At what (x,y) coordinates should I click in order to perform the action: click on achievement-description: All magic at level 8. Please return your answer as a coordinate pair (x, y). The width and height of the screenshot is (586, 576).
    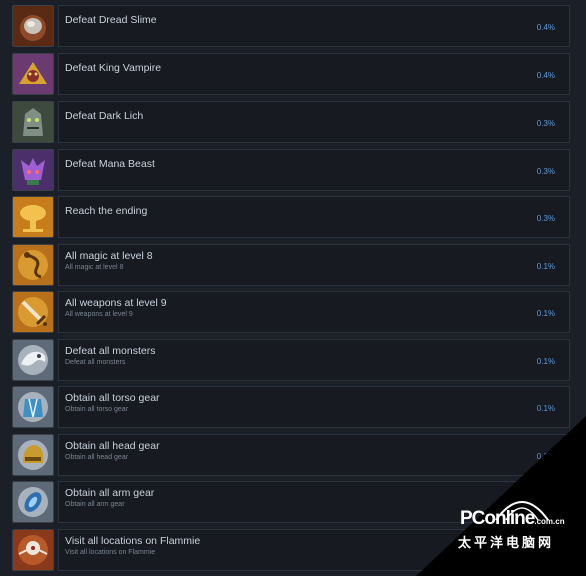
    Looking at the image, I should click on (94, 267).